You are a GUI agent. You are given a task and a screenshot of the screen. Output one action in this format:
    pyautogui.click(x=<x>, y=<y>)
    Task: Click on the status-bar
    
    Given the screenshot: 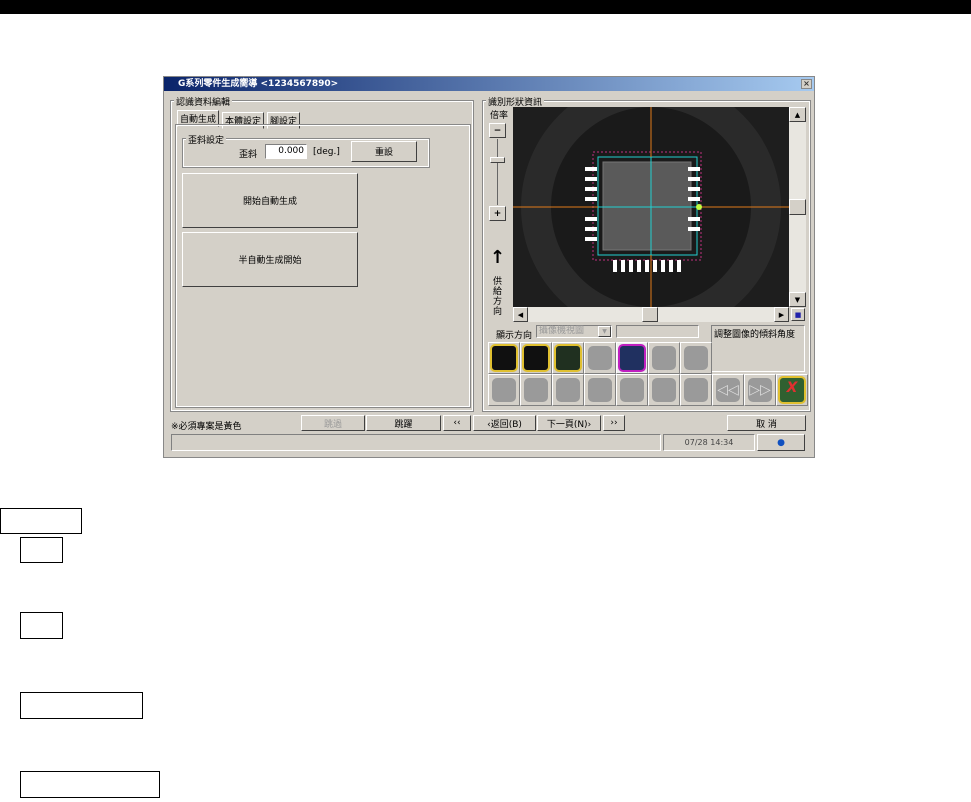 What is the action you would take?
    pyautogui.click(x=416, y=442)
    